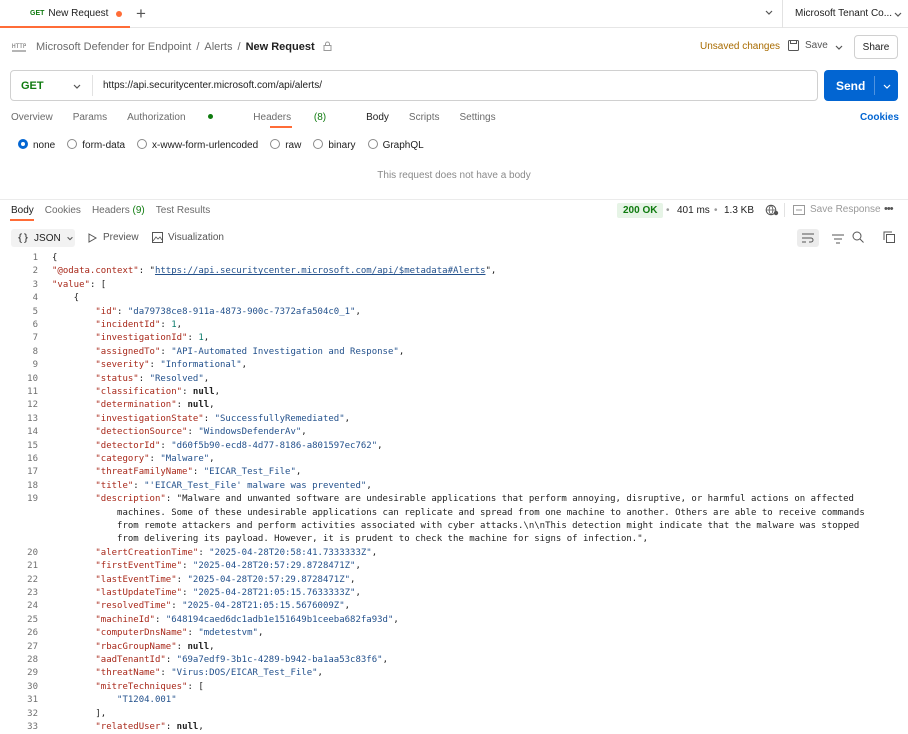 This screenshot has height=734, width=908. I want to click on tab-headers: Headers (8), so click(299, 117).